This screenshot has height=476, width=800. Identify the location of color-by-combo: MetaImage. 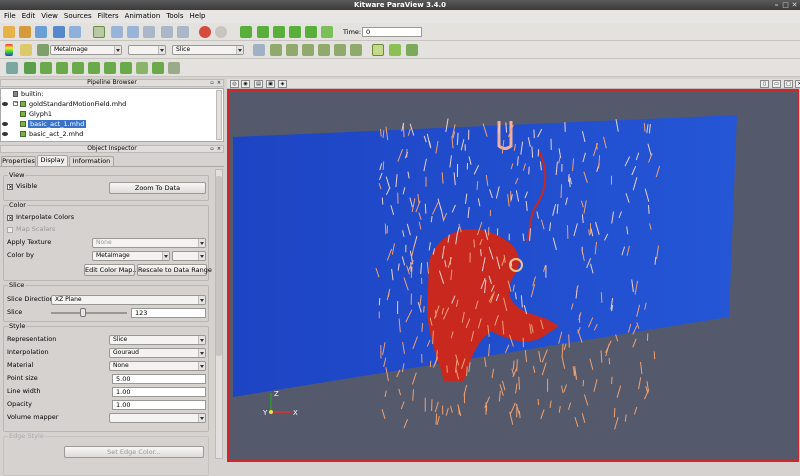
(131, 256).